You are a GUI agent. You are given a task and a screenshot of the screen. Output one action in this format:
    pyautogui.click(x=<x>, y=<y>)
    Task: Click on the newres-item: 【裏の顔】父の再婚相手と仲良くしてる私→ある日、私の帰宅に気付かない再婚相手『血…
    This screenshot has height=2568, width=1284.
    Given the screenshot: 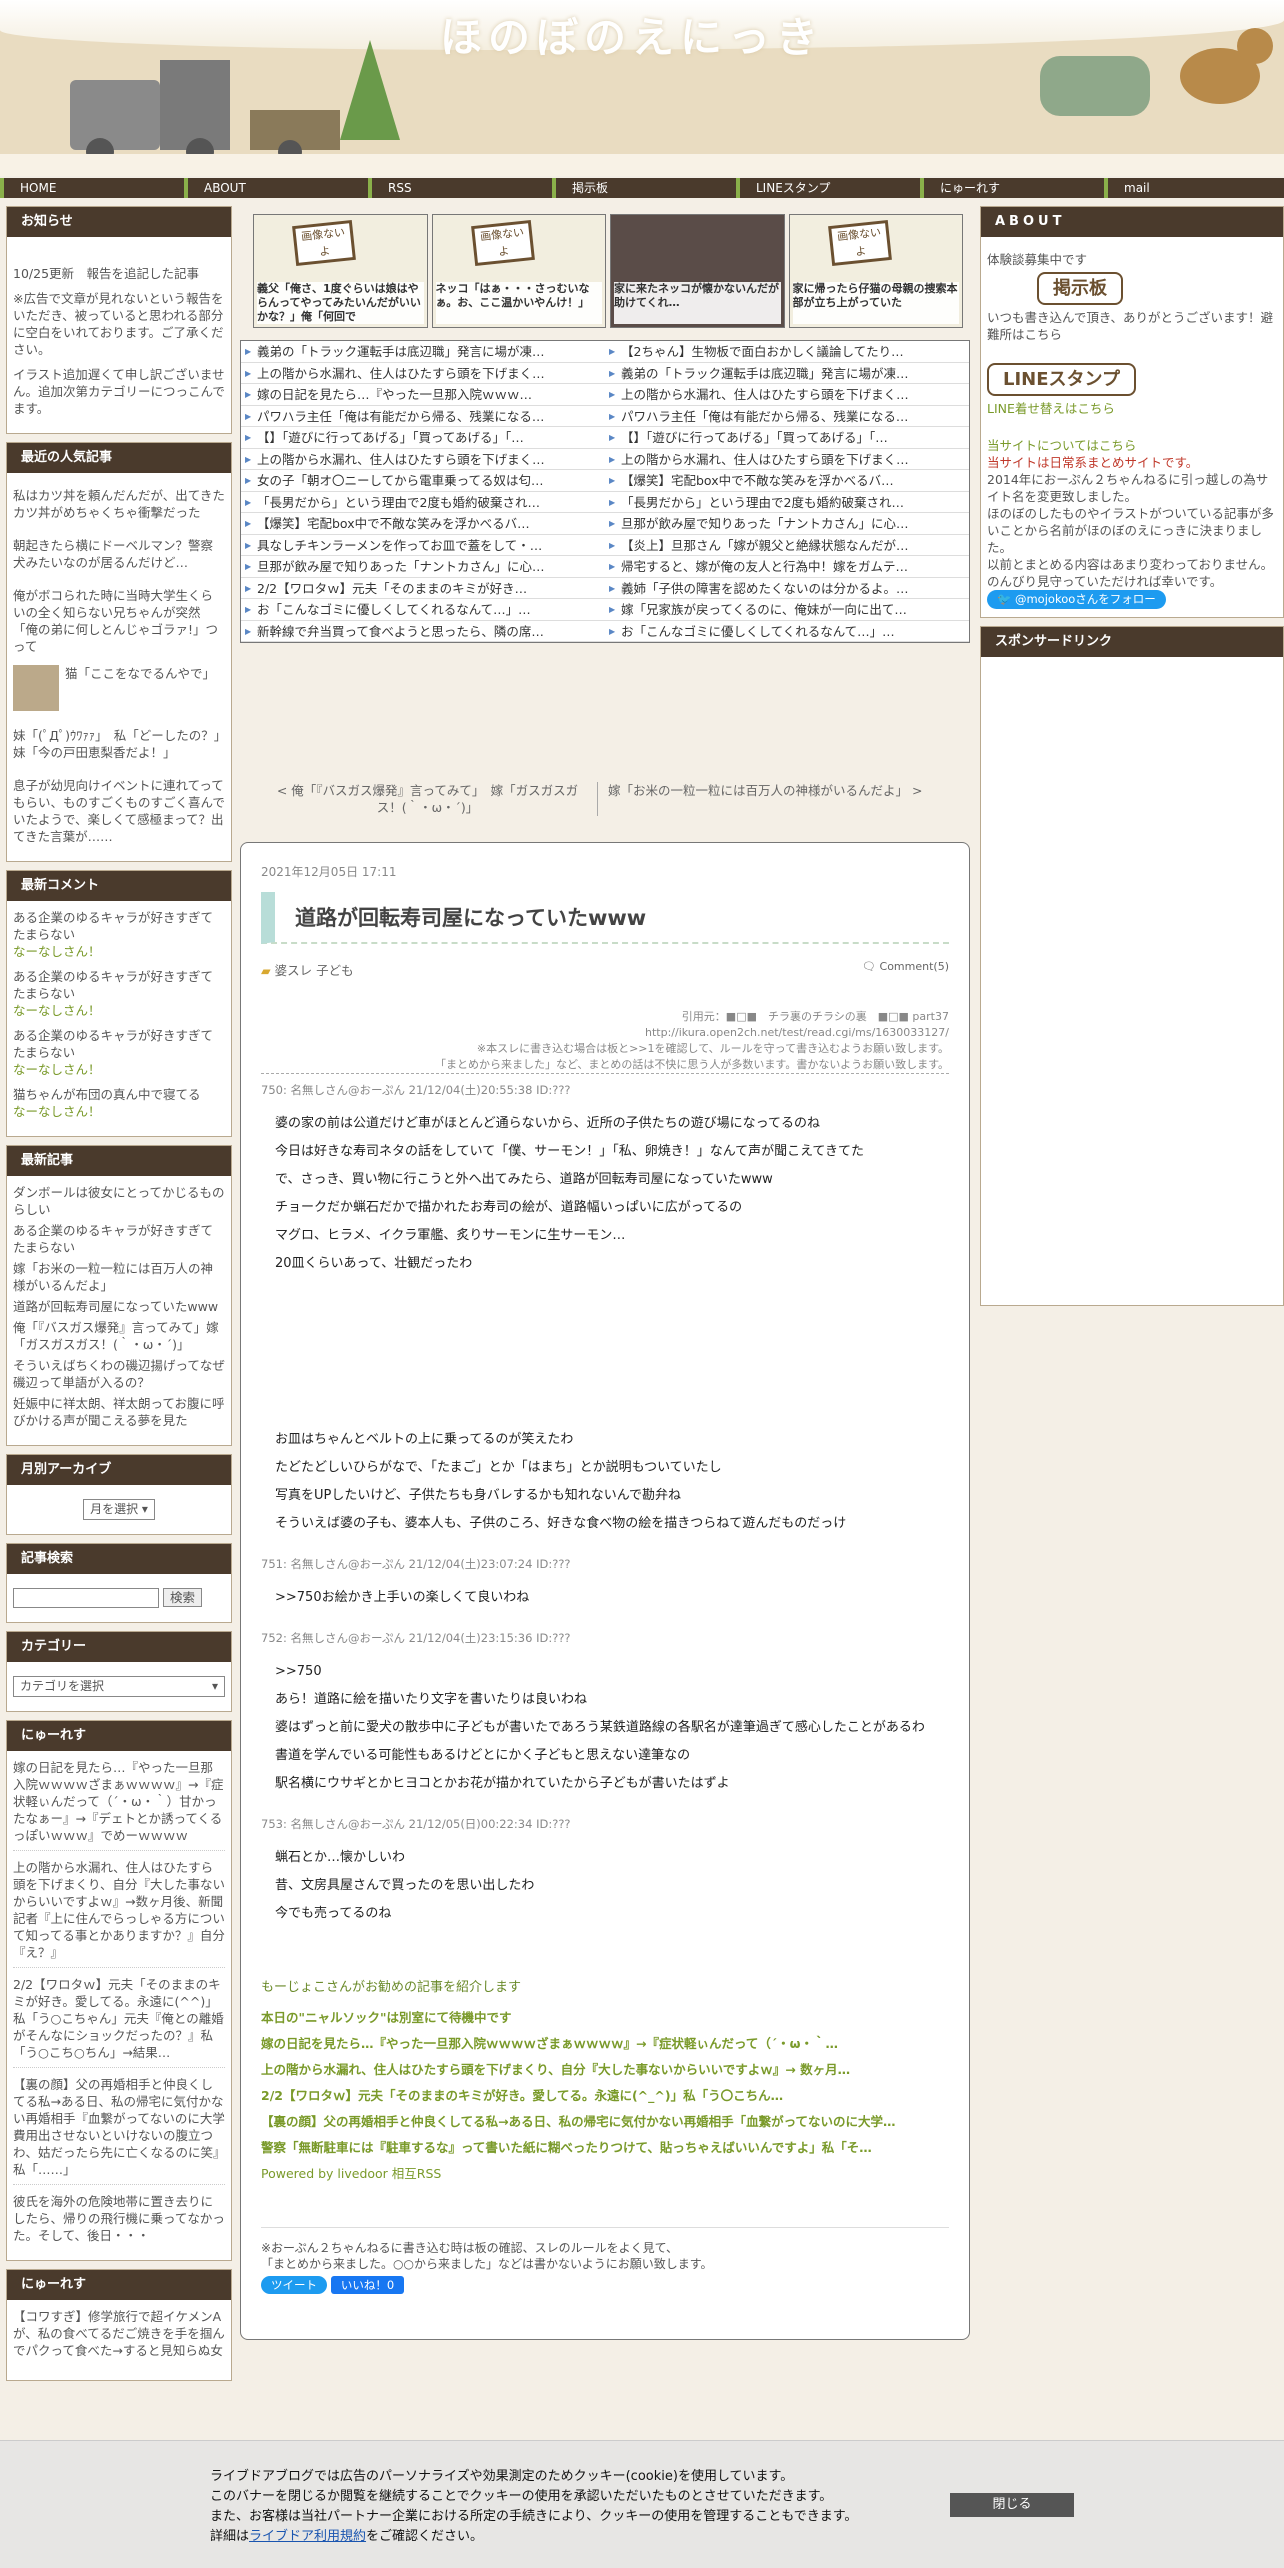 What is the action you would take?
    pyautogui.click(x=119, y=2130)
    